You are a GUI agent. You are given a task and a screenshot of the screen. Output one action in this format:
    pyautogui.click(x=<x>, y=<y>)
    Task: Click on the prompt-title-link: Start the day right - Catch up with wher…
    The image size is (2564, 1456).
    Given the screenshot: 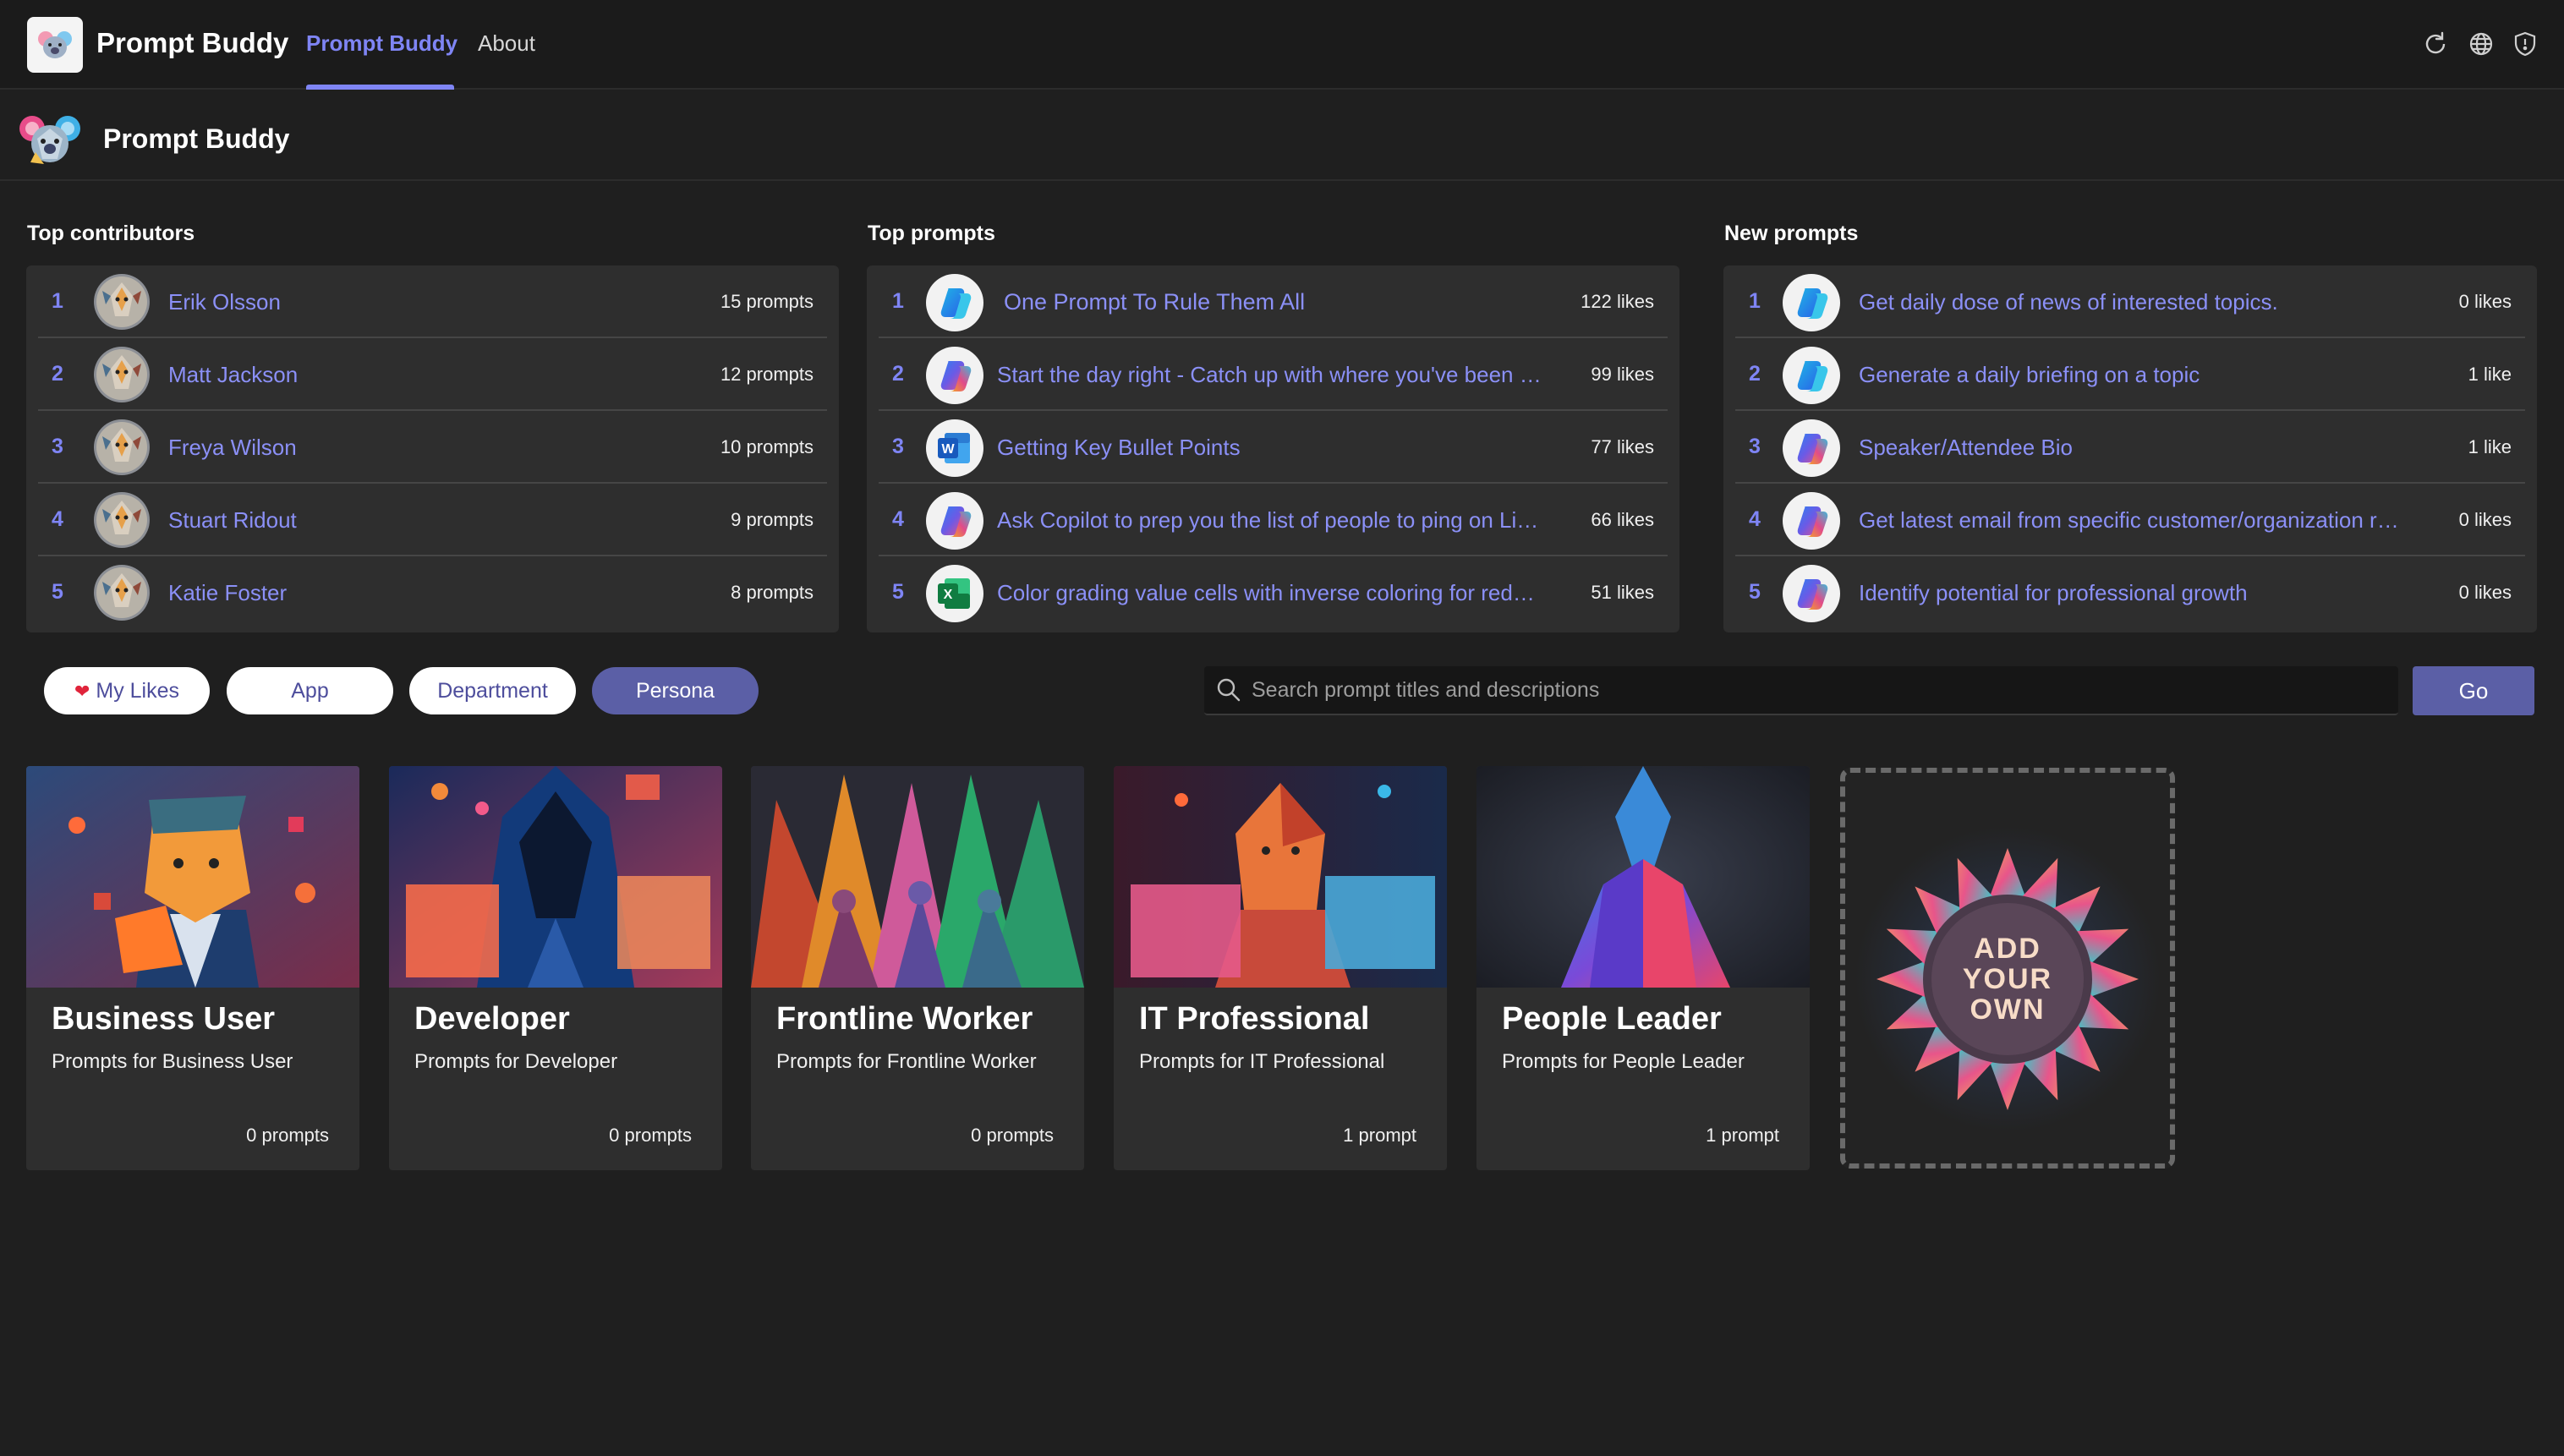 What is the action you would take?
    pyautogui.click(x=1272, y=375)
    